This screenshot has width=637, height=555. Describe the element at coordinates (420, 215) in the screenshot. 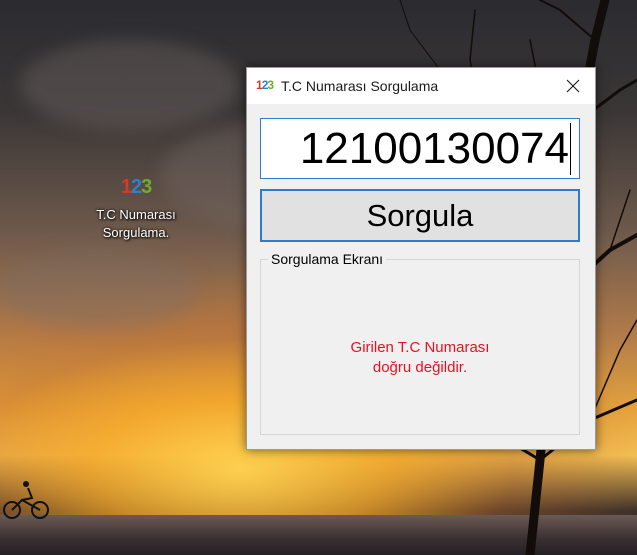

I see `query-button: Sorgula` at that location.